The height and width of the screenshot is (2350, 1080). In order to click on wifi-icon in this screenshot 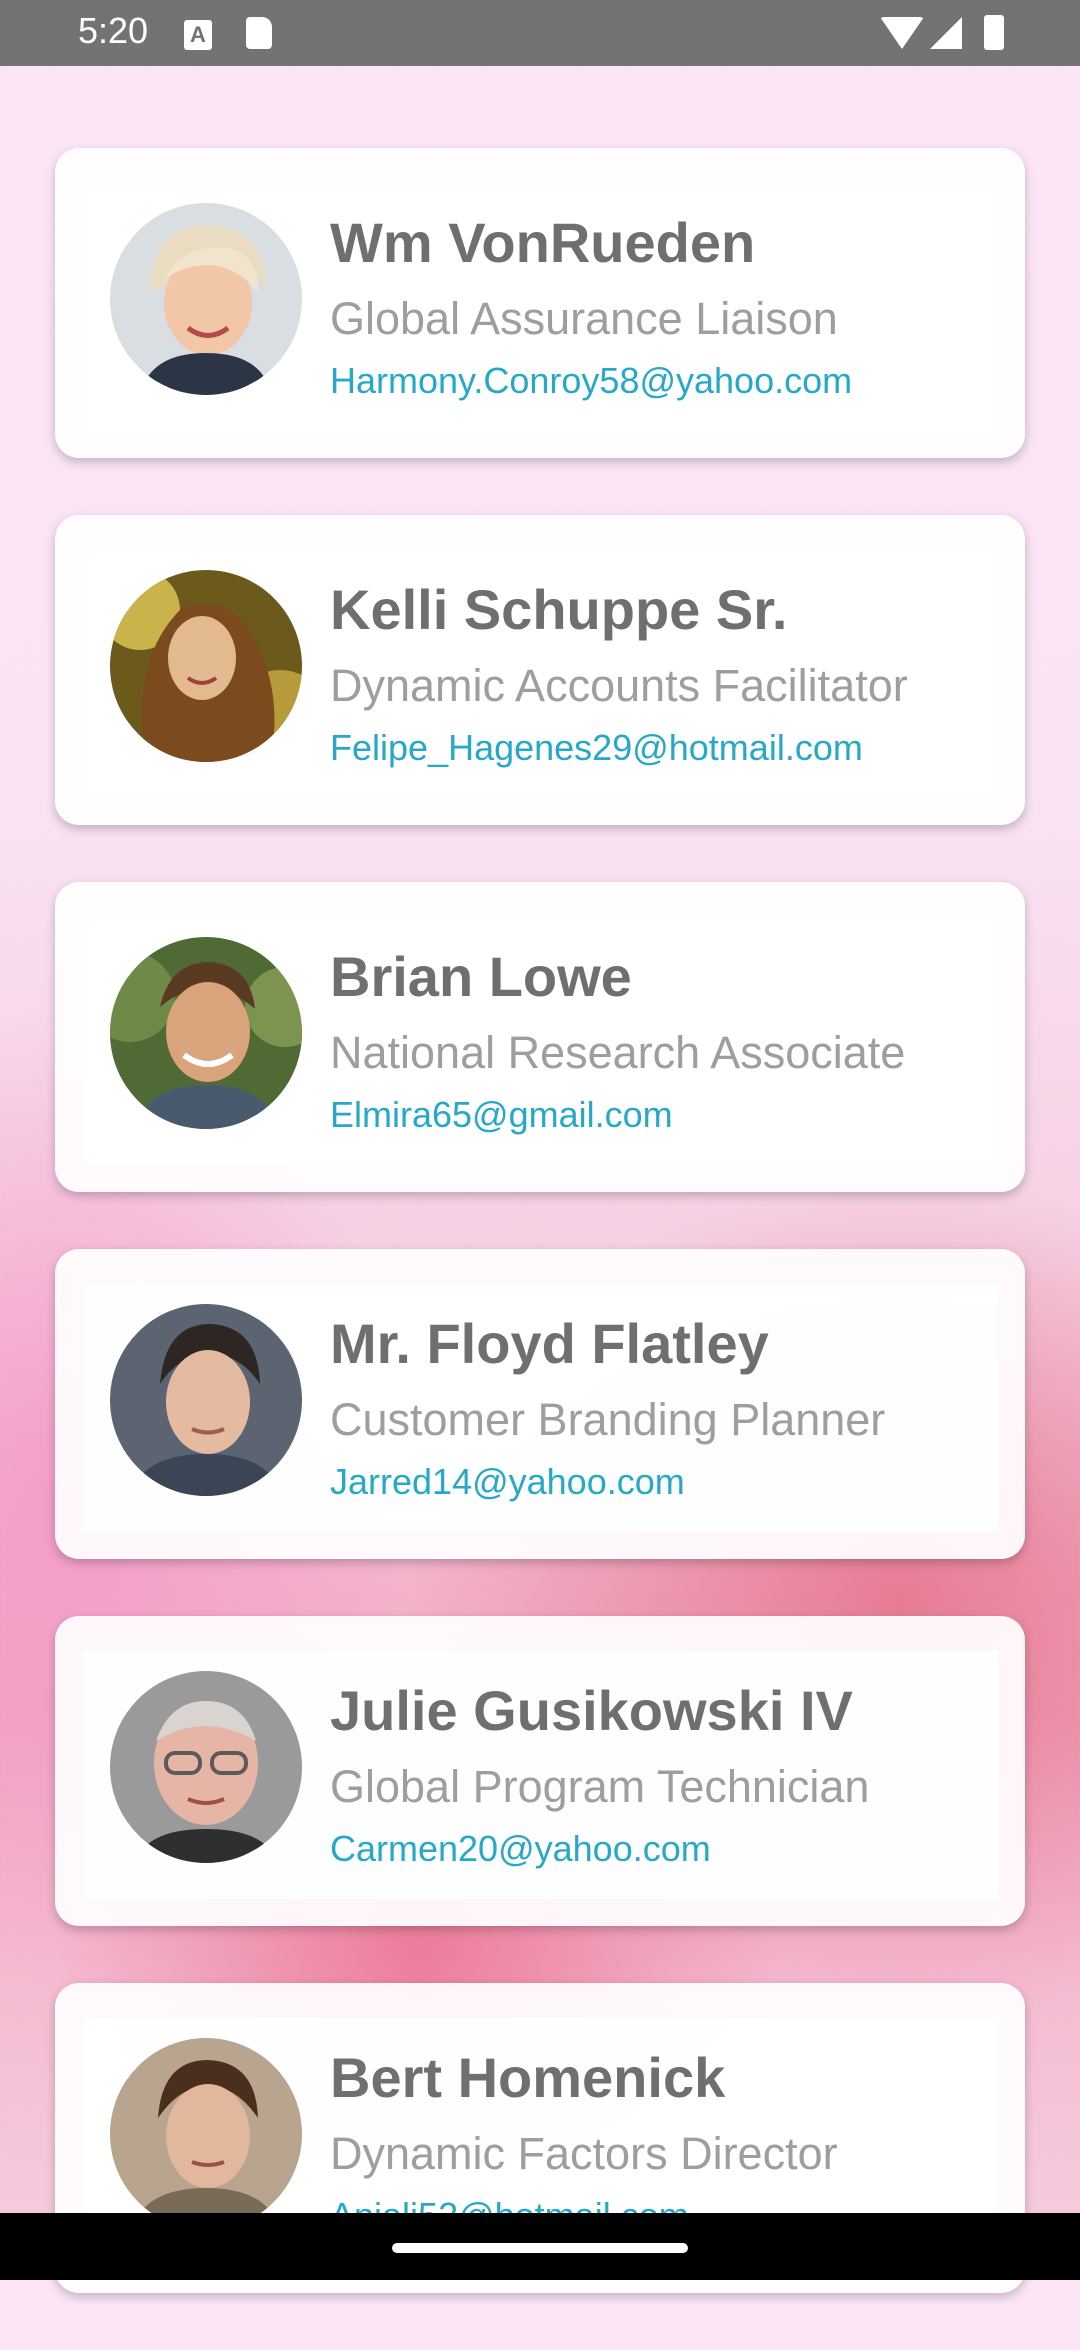, I will do `click(902, 33)`.